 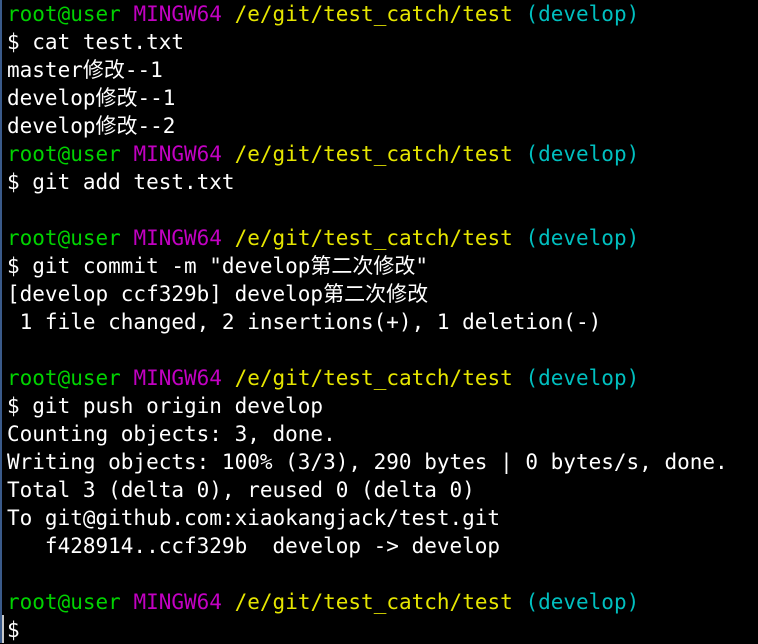 I want to click on output-line: [develop ccf329b] develop第二次修改, so click(x=218, y=294).